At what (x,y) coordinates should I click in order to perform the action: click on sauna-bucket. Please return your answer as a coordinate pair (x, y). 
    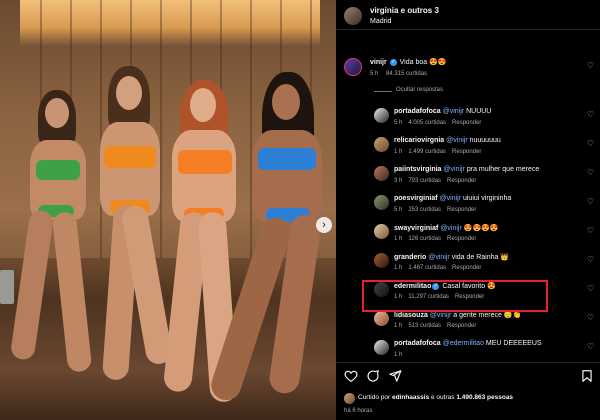
    Looking at the image, I should click on (7, 287).